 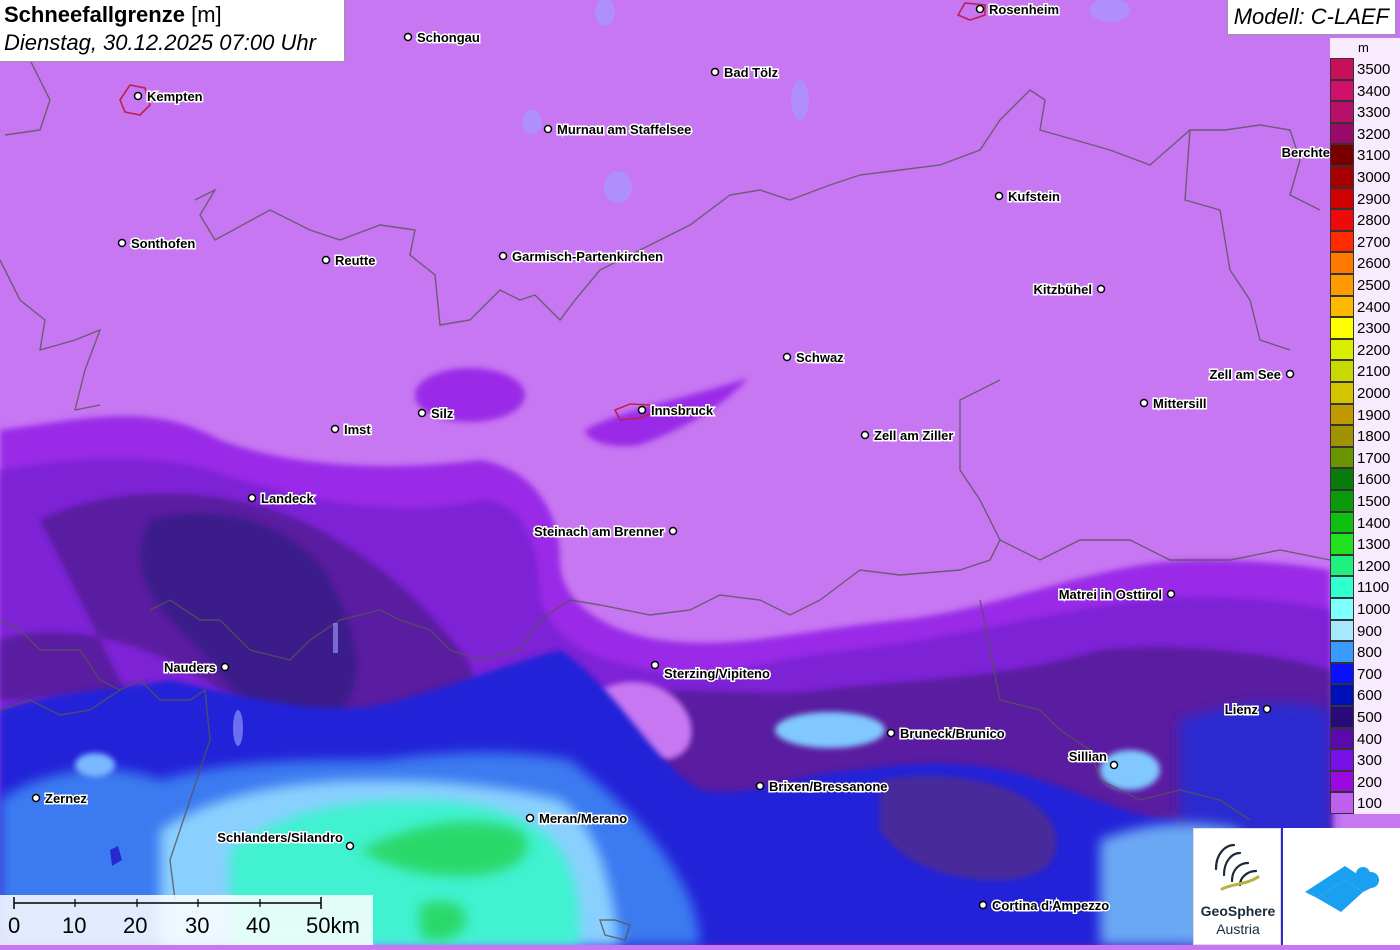 I want to click on city-sonthofen: Sonthofen, so click(x=157, y=244).